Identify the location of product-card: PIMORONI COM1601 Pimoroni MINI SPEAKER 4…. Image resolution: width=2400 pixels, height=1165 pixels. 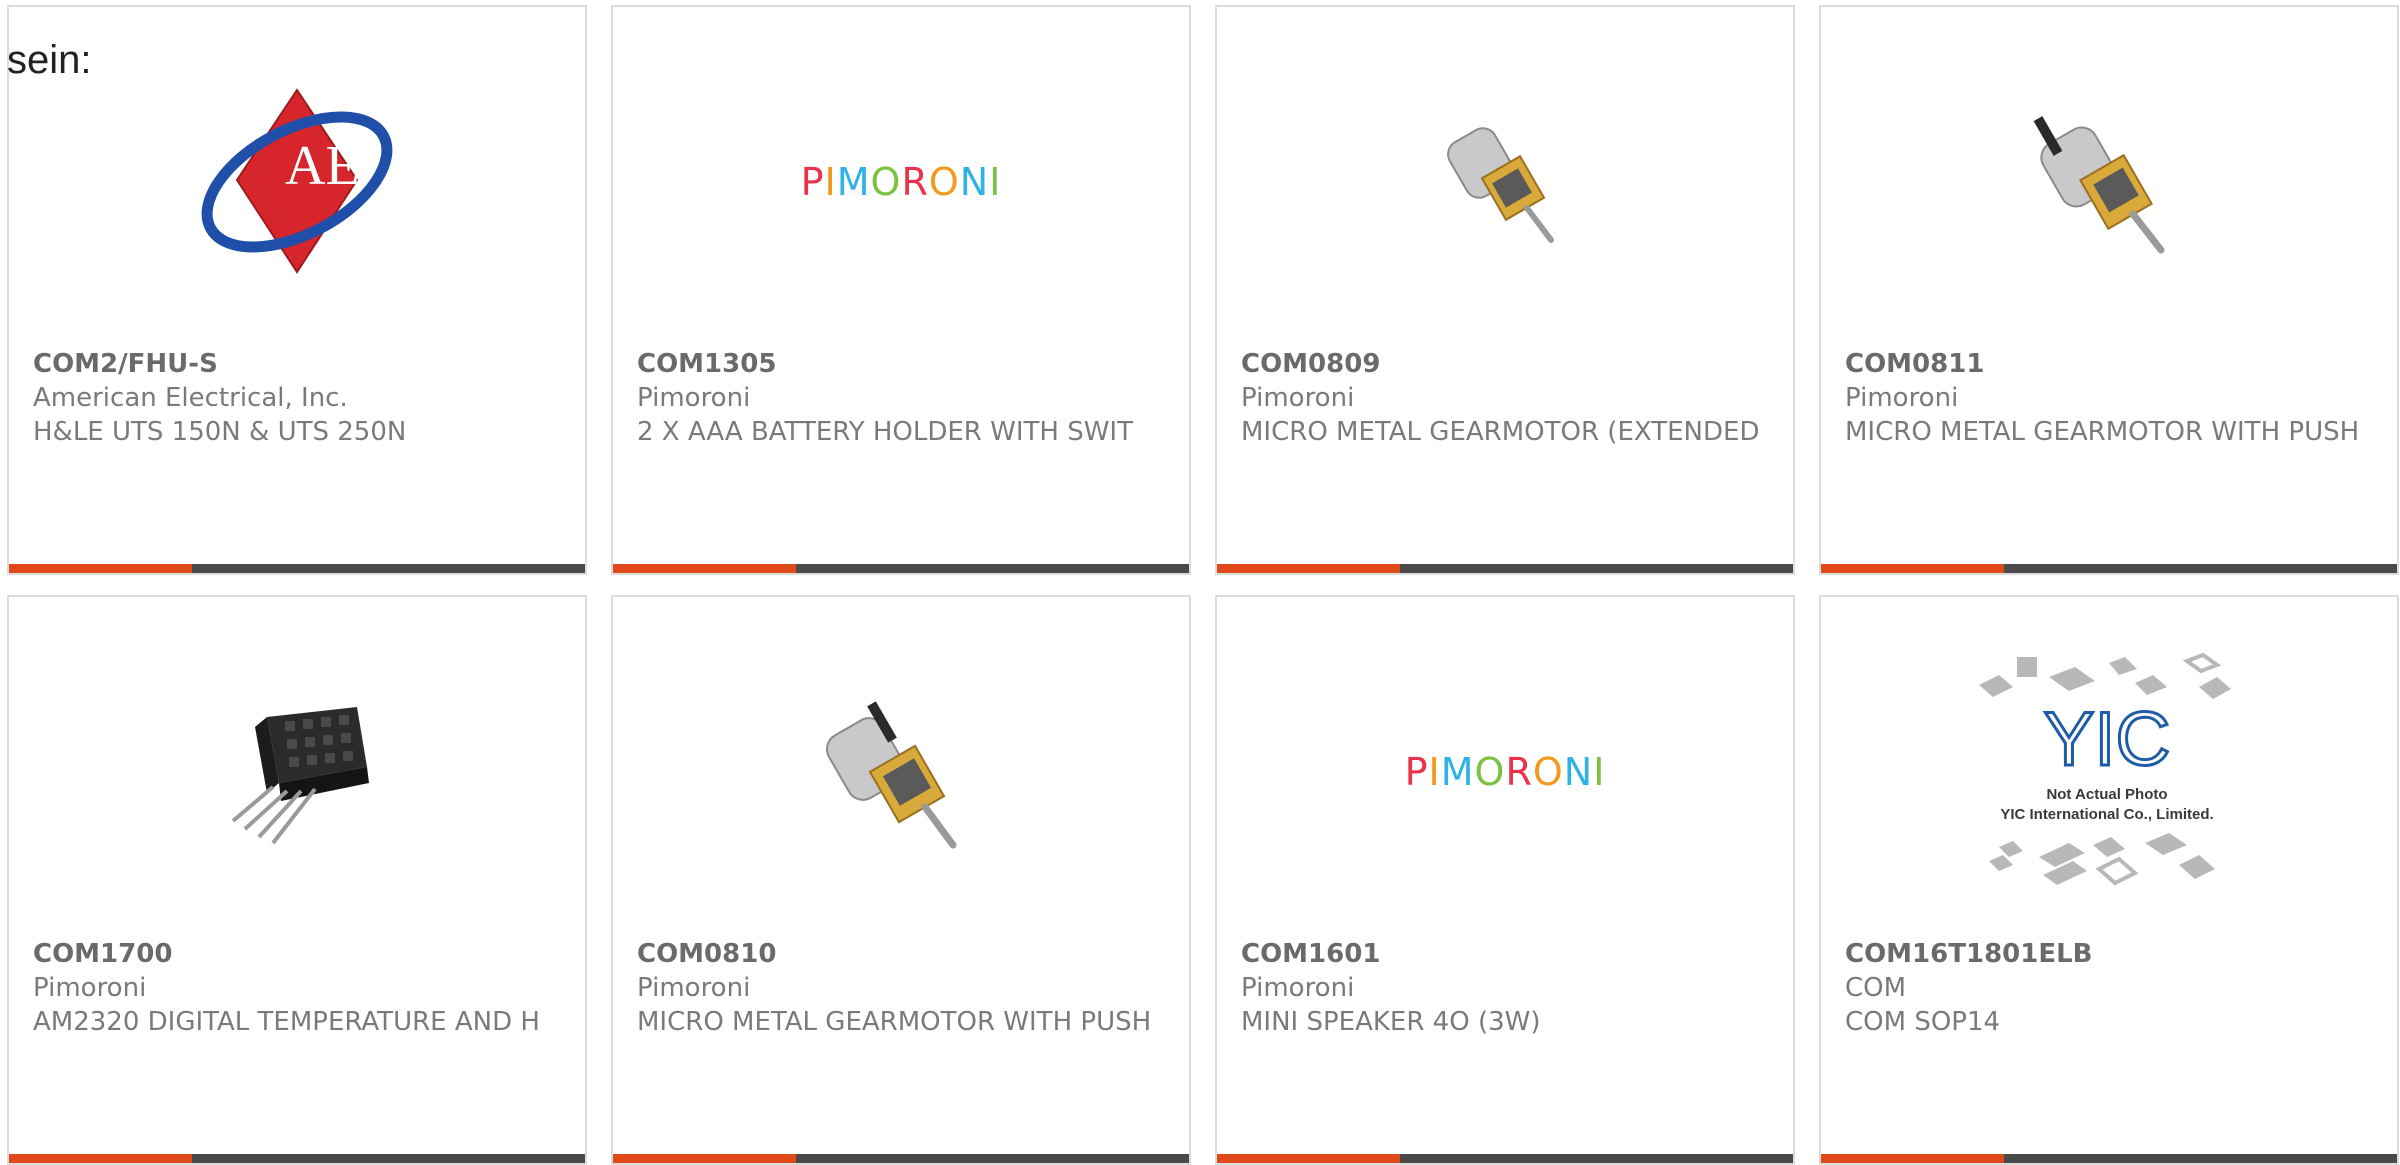
(1505, 880).